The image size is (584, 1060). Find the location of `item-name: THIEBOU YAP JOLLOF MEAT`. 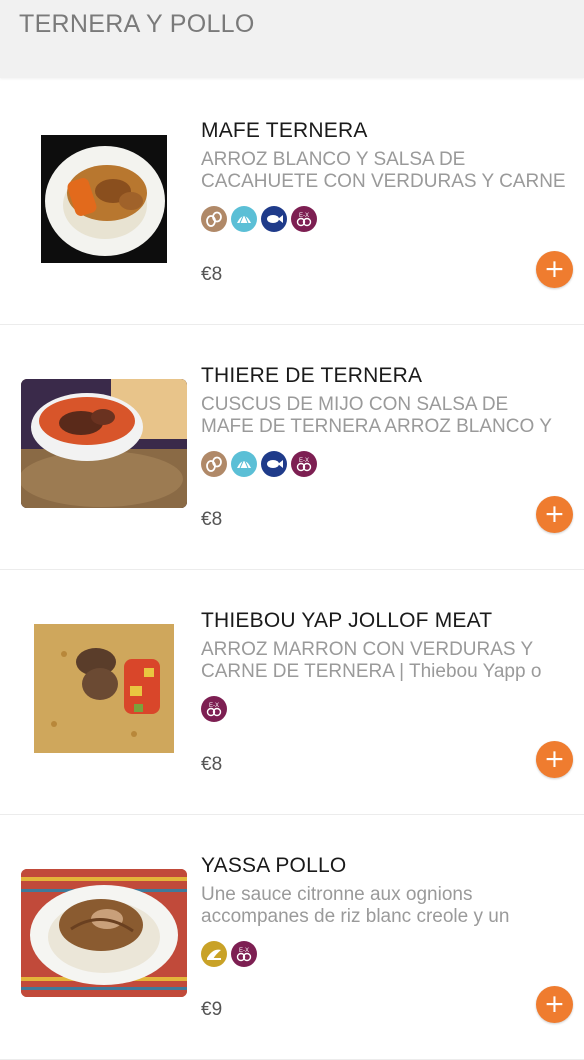

item-name: THIEBOU YAP JOLLOF MEAT is located at coordinates (347, 620).